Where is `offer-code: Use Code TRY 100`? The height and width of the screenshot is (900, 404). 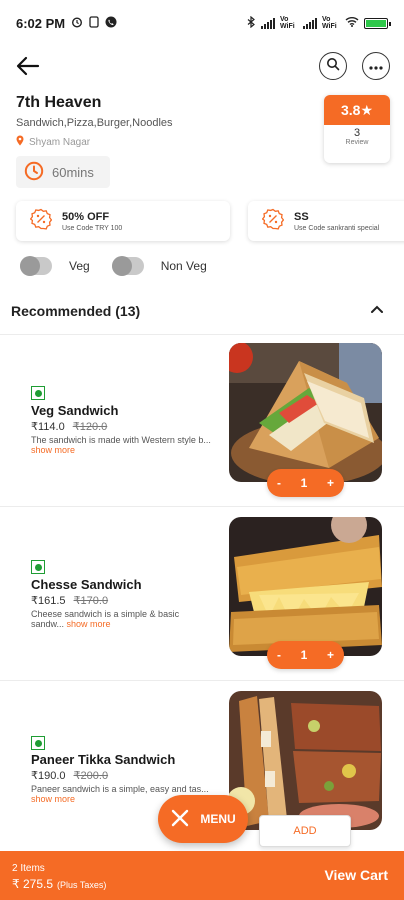 offer-code: Use Code TRY 100 is located at coordinates (92, 228).